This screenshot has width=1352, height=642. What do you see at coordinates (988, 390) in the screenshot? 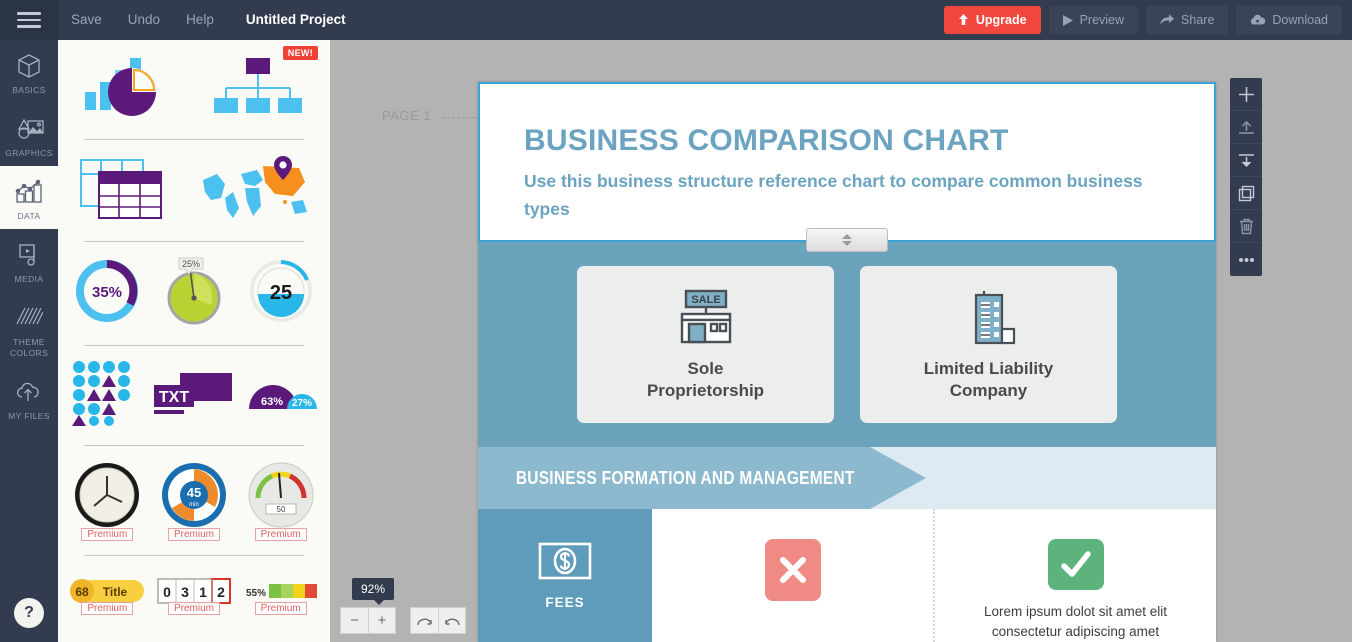
I see `business-type-label-line2: Company` at bounding box center [988, 390].